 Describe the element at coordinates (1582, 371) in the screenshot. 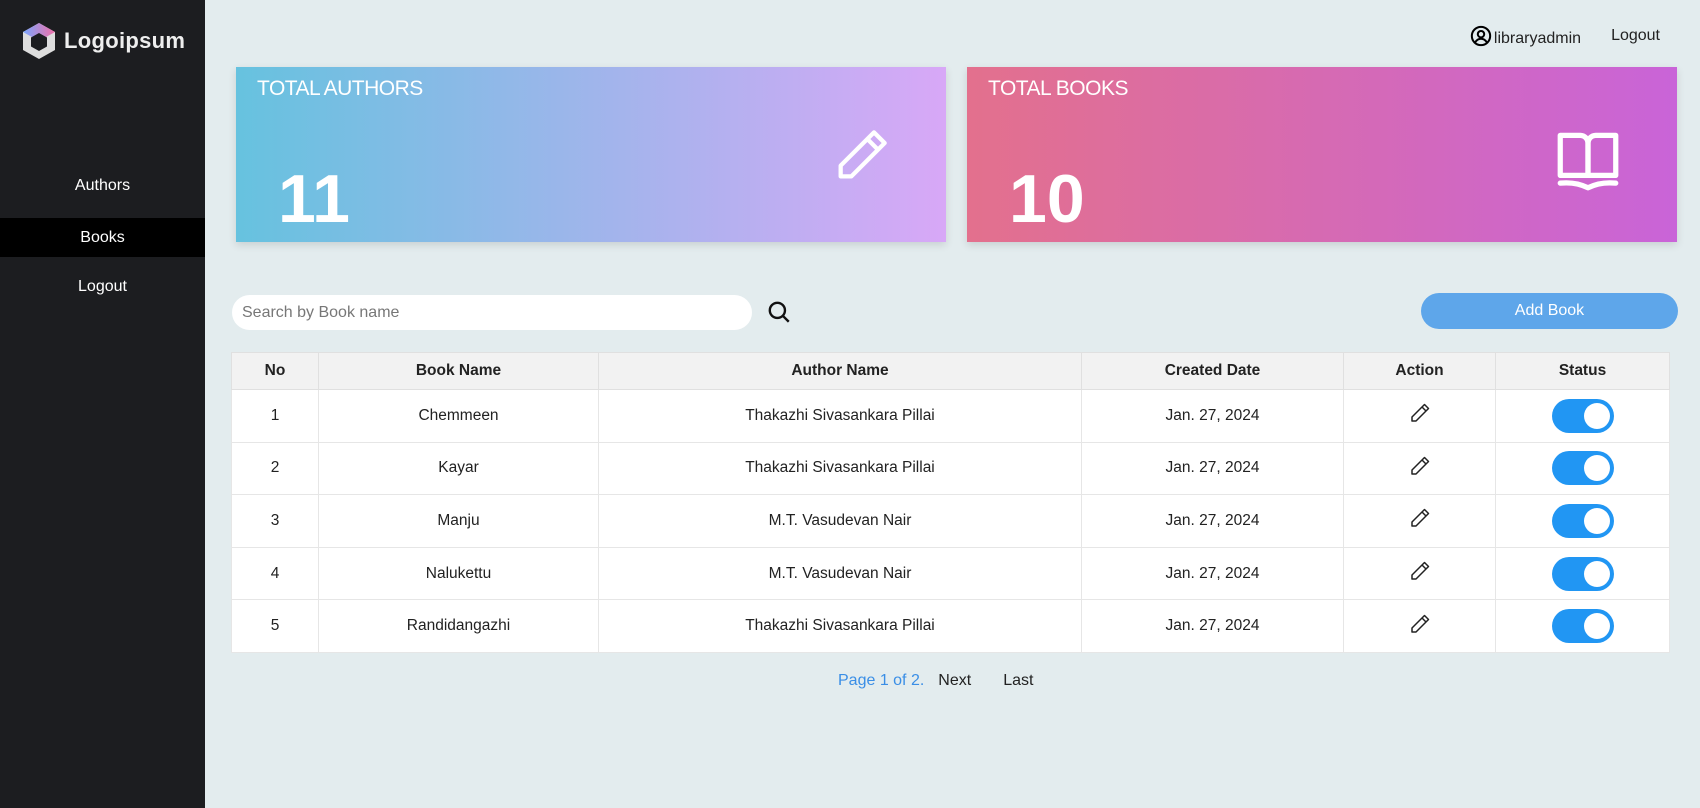

I see `header-status: Status` at that location.